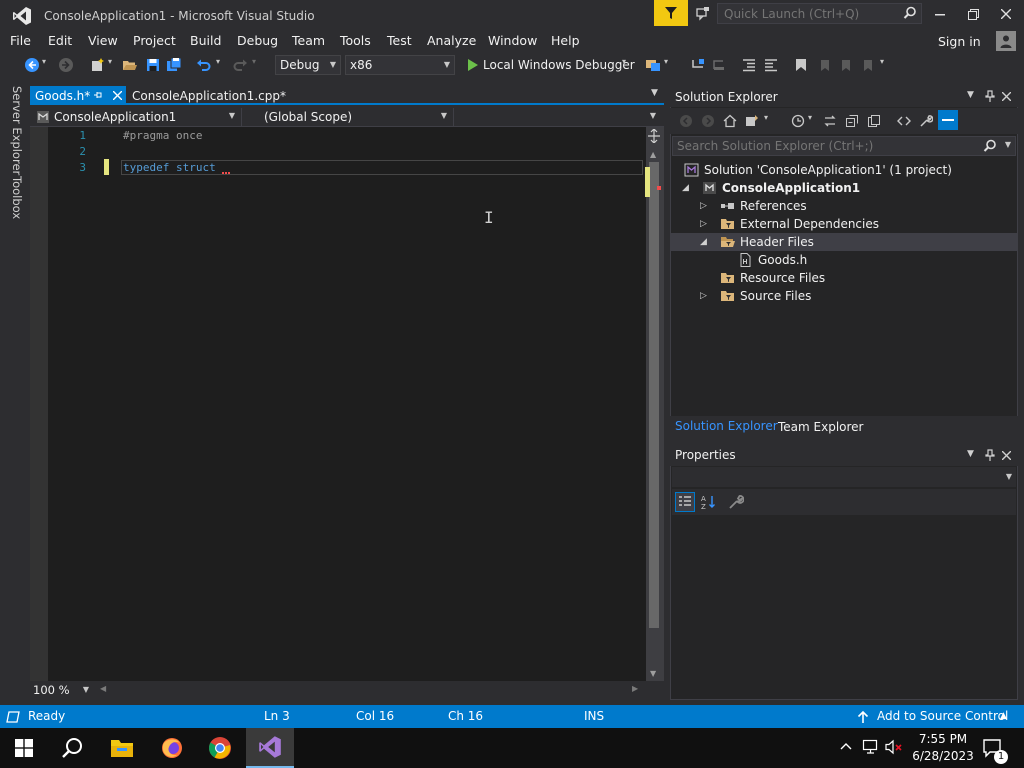 This screenshot has height=768, width=1024. Describe the element at coordinates (72, 748) in the screenshot. I see `taskbar-search-button` at that location.